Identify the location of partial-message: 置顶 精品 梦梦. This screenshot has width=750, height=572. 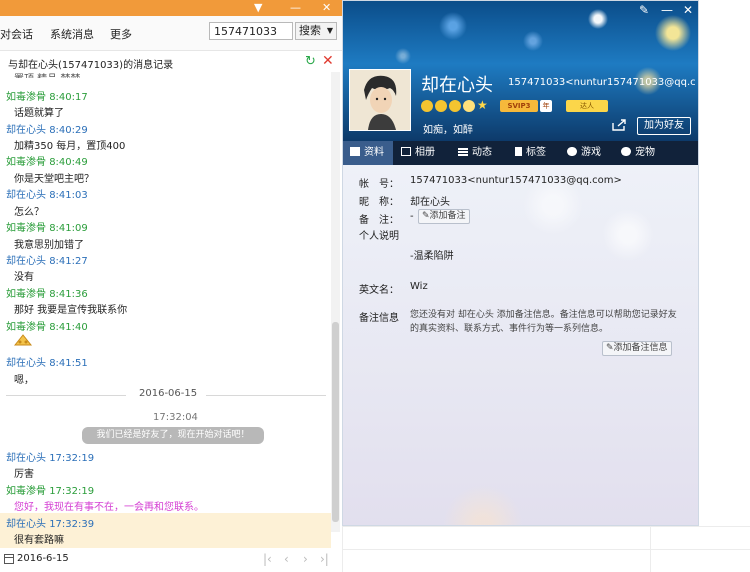
(47, 74).